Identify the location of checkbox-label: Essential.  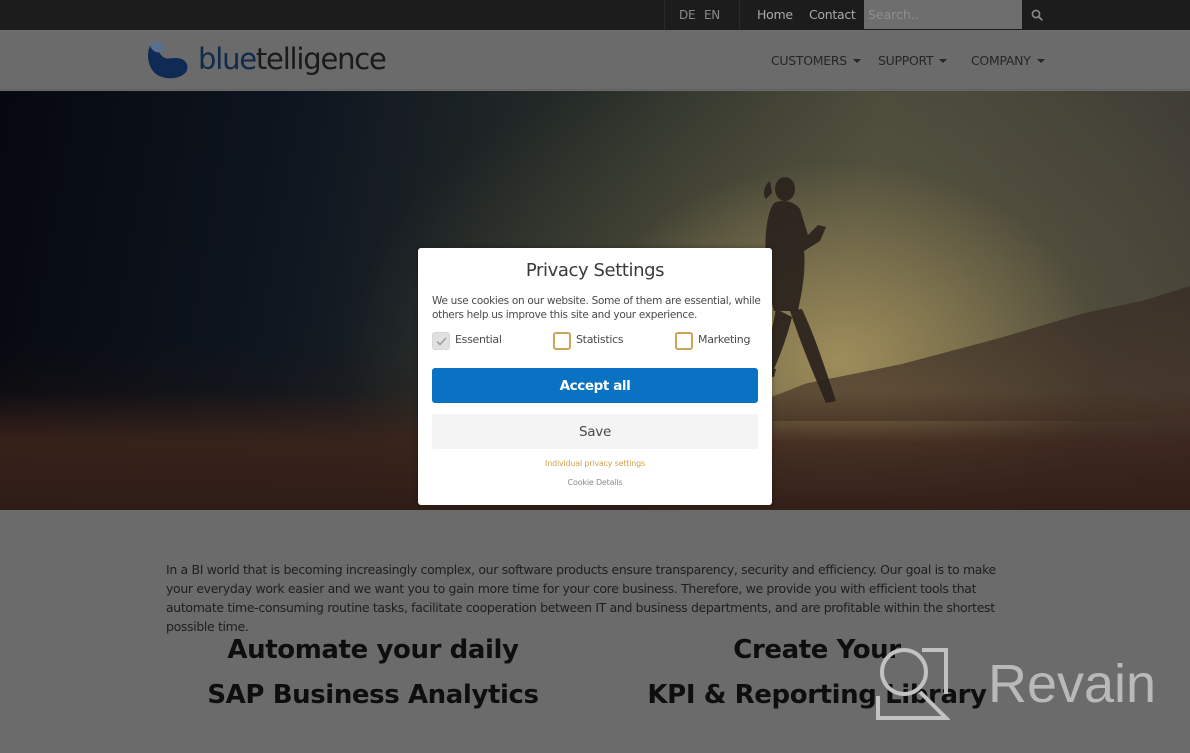
(478, 339).